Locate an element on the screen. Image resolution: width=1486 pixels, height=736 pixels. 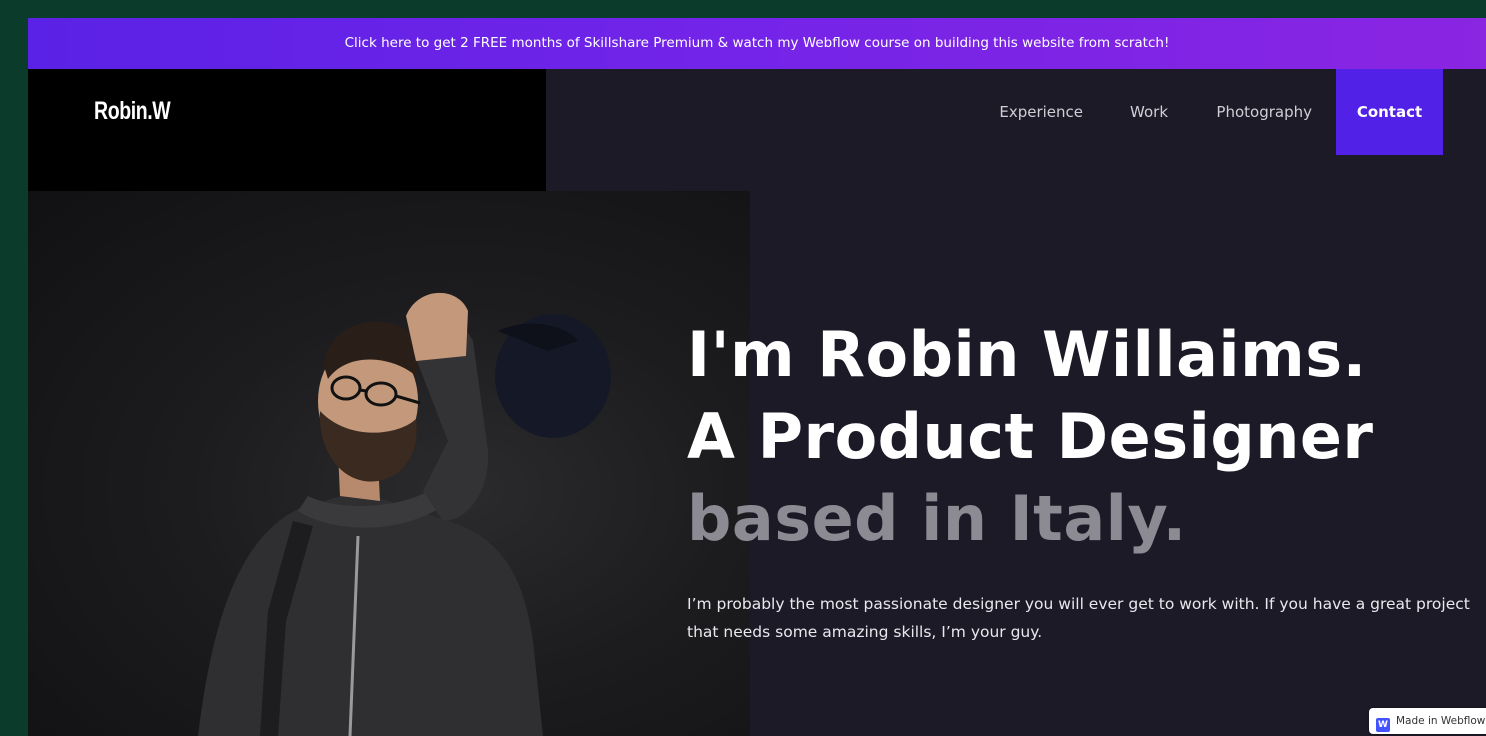
nav-link-work: Work is located at coordinates (1149, 112).